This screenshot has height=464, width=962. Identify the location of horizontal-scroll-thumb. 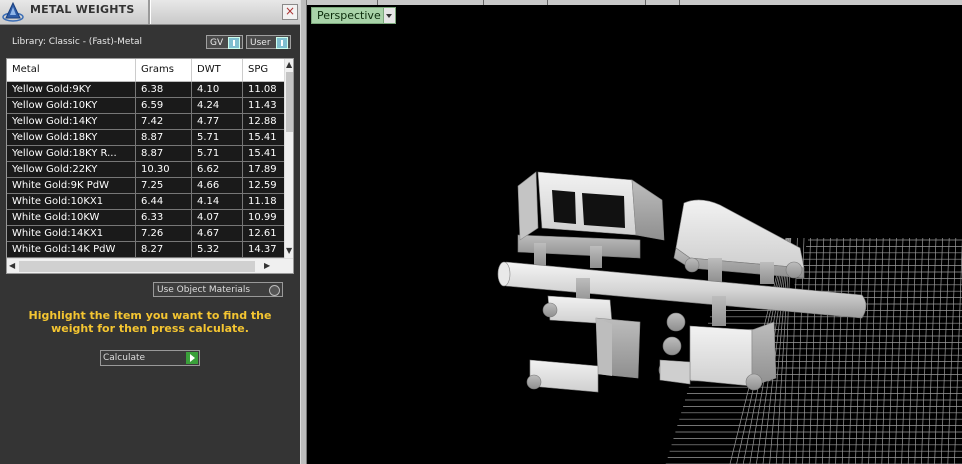
(137, 266).